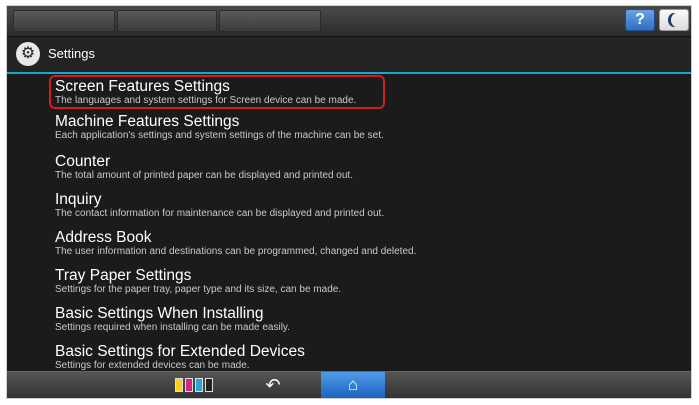 The width and height of the screenshot is (699, 405). What do you see at coordinates (28, 54) in the screenshot?
I see `gear-icon: ⚙` at bounding box center [28, 54].